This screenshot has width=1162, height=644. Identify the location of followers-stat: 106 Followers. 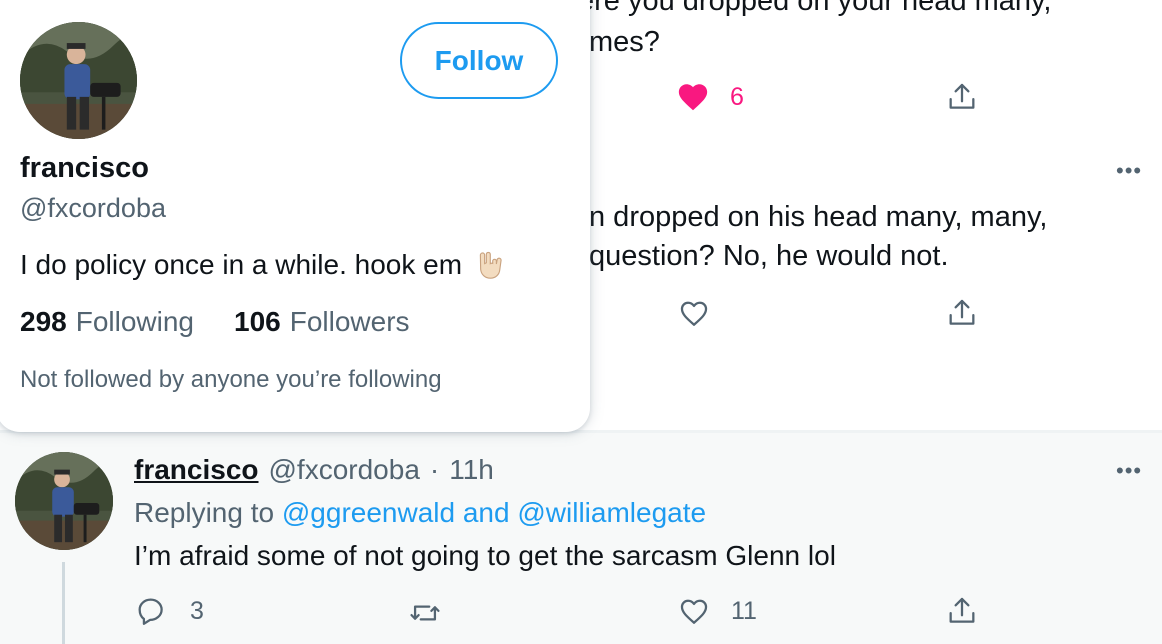
(322, 322).